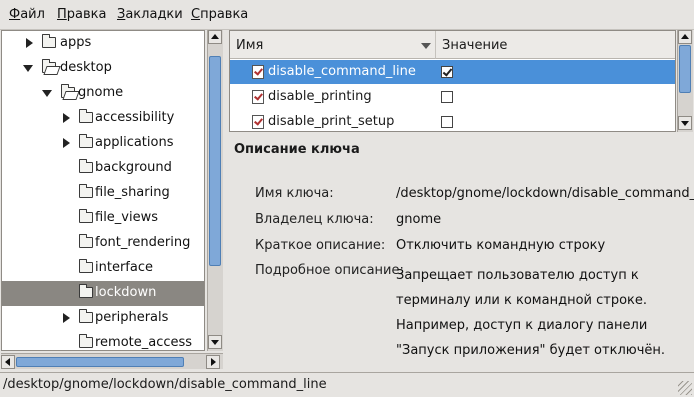 This screenshot has width=694, height=397. What do you see at coordinates (132, 317) in the screenshot?
I see `tree-item-label: peripherals` at bounding box center [132, 317].